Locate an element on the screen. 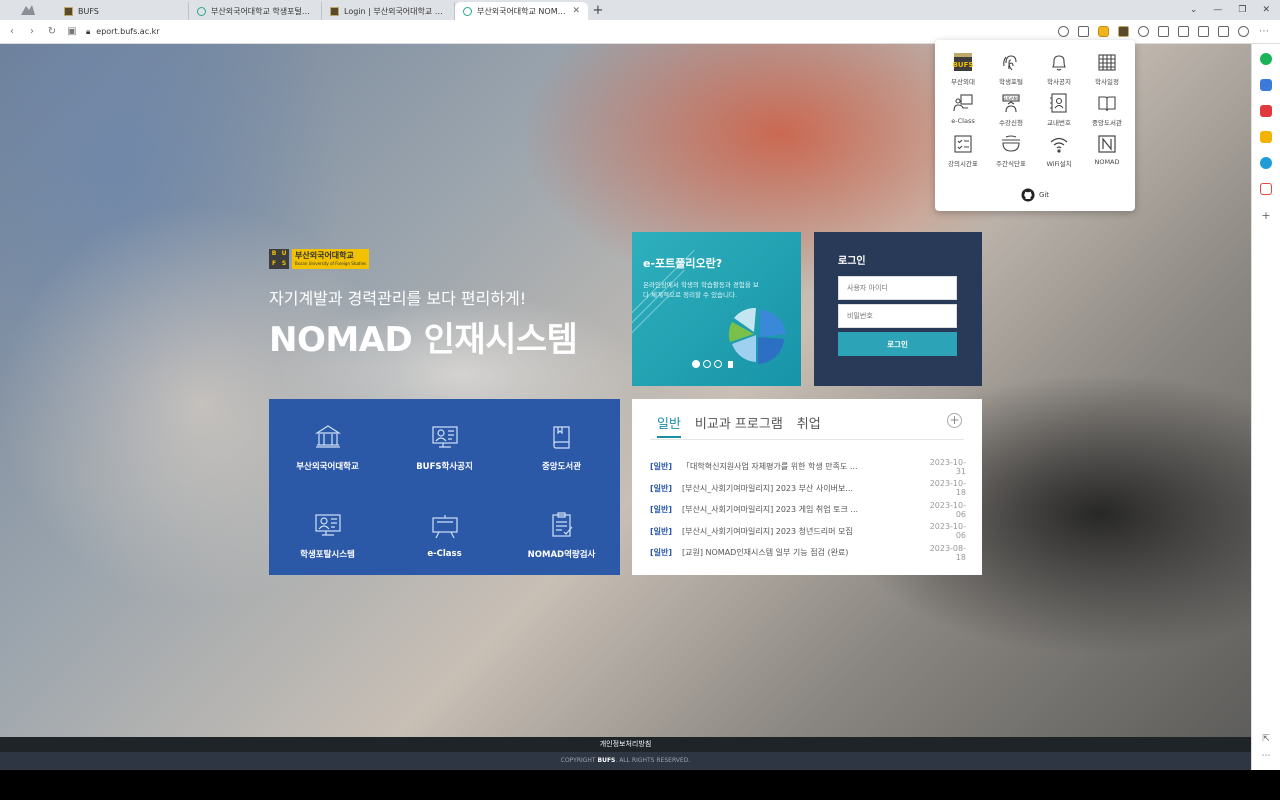  tab-employment: 취업 is located at coordinates (809, 425).